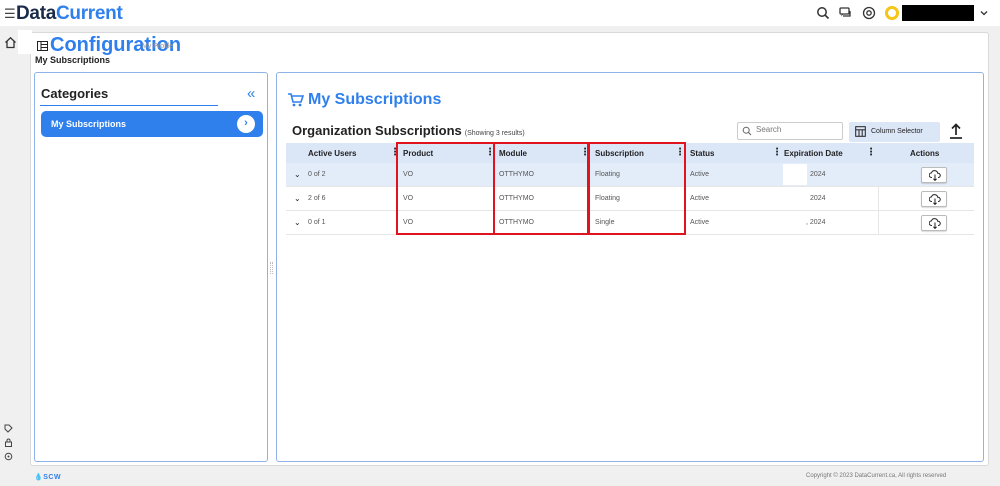  What do you see at coordinates (10, 14) in the screenshot?
I see `hamburger-menu-icon: ☰` at bounding box center [10, 14].